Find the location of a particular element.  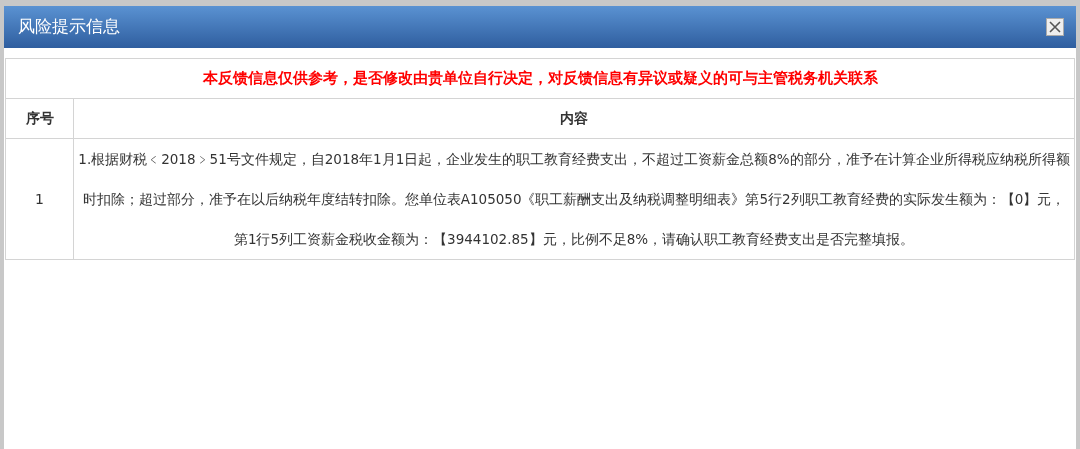

column-header: 内容 is located at coordinates (574, 118).